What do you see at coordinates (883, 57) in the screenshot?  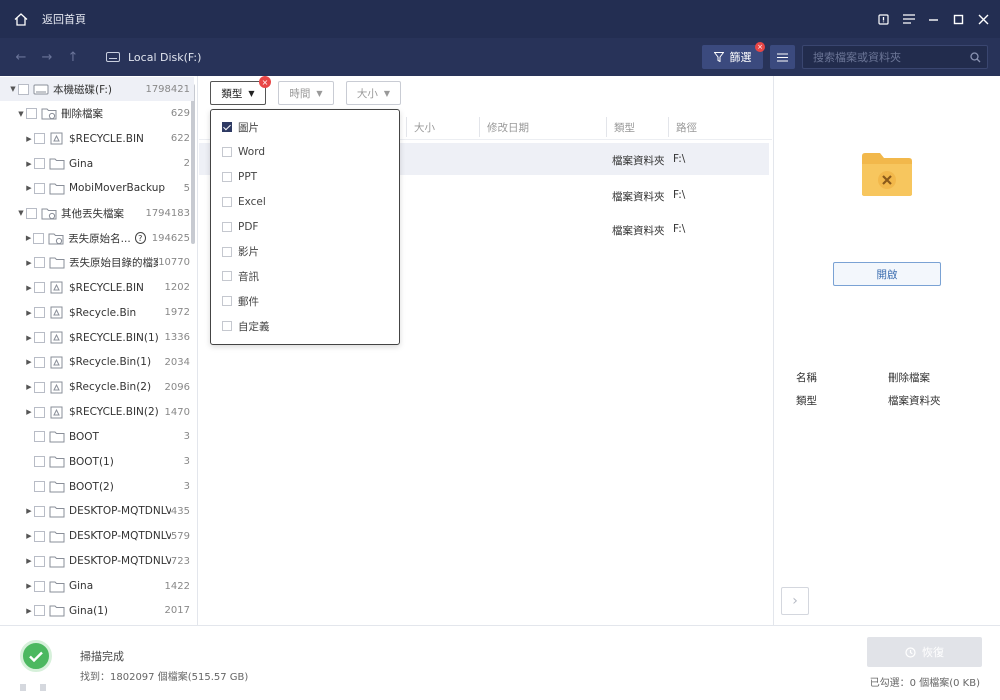 I see `search-input` at bounding box center [883, 57].